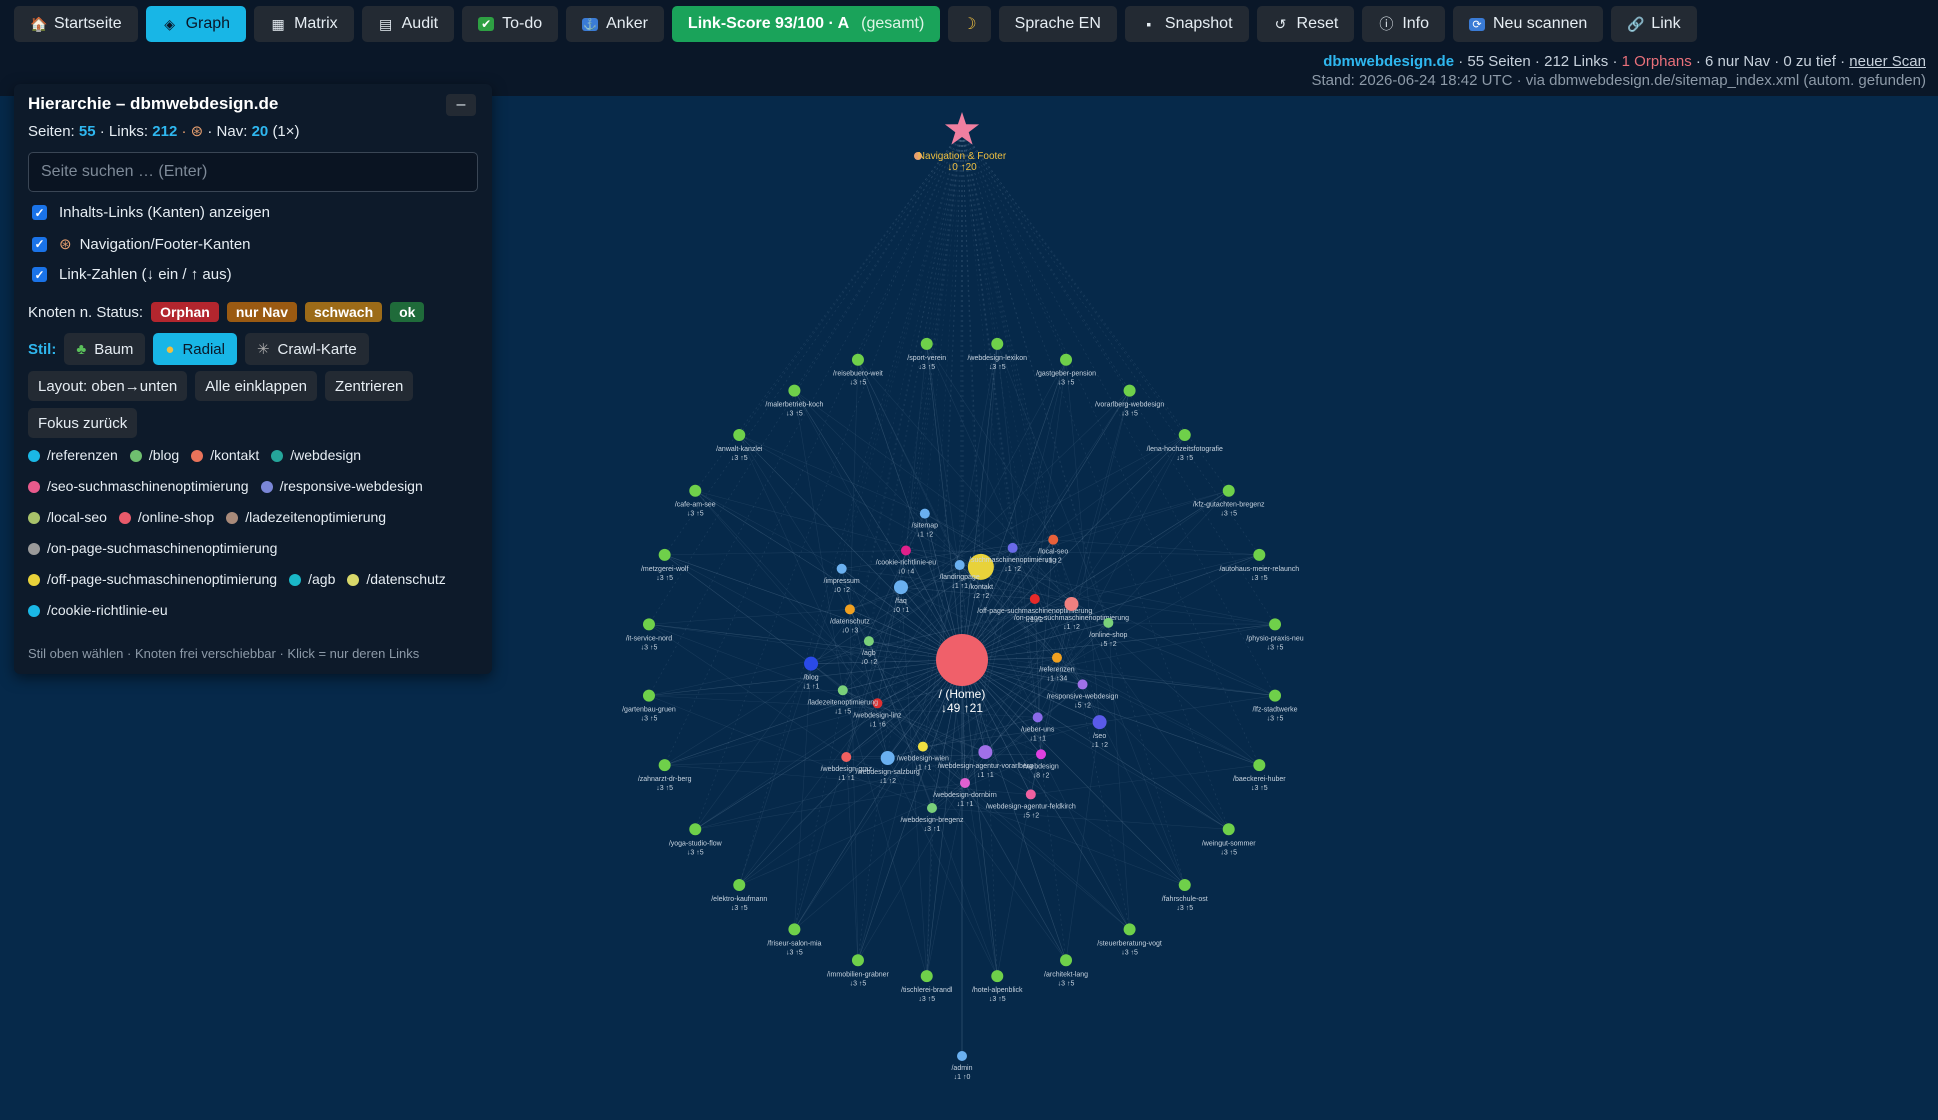 This screenshot has height=1120, width=1938. Describe the element at coordinates (261, 312) in the screenshot. I see `status-nav-only-pill: nur Nav` at that location.